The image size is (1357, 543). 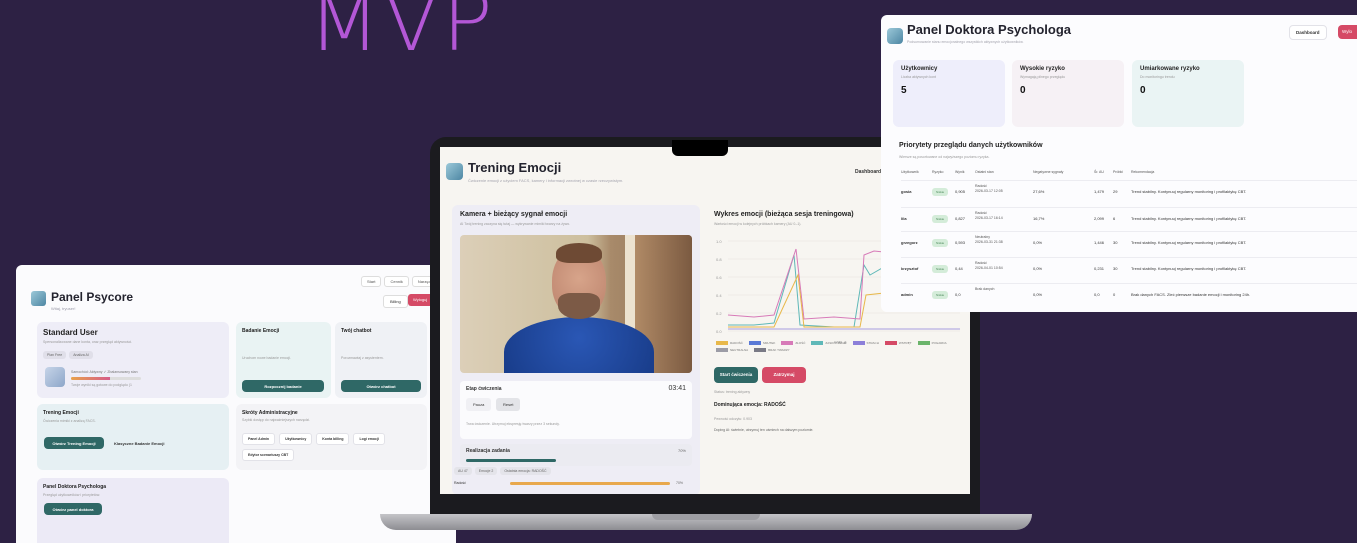 What do you see at coordinates (1043, 77) in the screenshot?
I see `stat-sub: Wymagają pilnego przeglądu` at bounding box center [1043, 77].